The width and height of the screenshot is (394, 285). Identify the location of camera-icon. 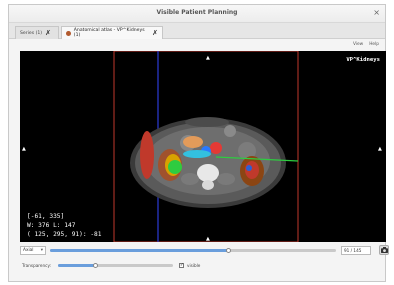
(384, 250).